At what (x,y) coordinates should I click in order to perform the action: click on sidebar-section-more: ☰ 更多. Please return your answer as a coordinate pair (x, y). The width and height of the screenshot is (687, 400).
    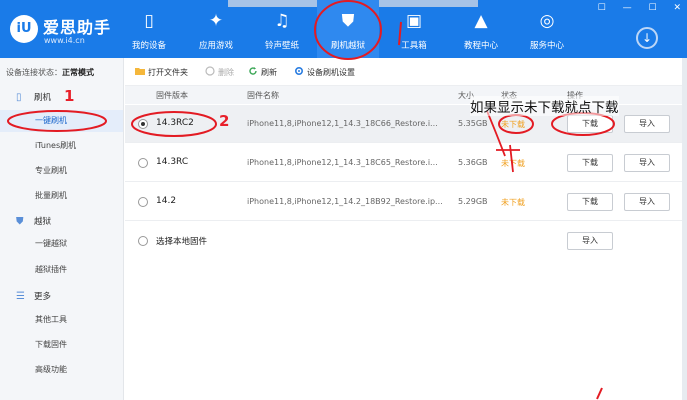
    Looking at the image, I should click on (33, 296).